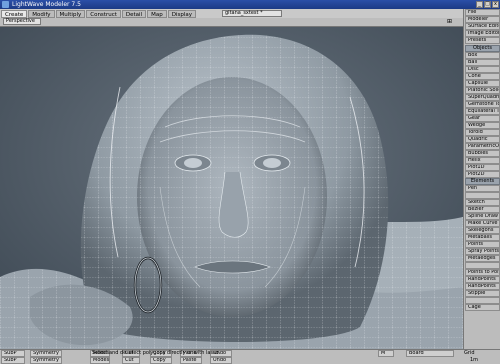 This screenshot has width=500, height=364. I want to click on window-controls: _ □ x, so click(487, 4).